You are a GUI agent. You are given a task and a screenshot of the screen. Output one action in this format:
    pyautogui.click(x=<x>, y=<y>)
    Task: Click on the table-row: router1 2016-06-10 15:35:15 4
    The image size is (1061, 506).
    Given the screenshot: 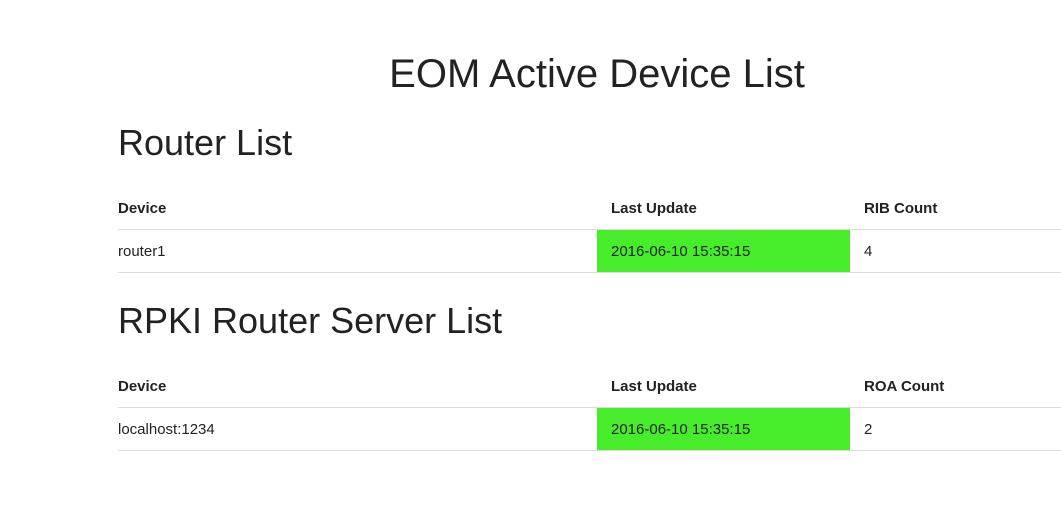 What is the action you would take?
    pyautogui.click(x=589, y=251)
    